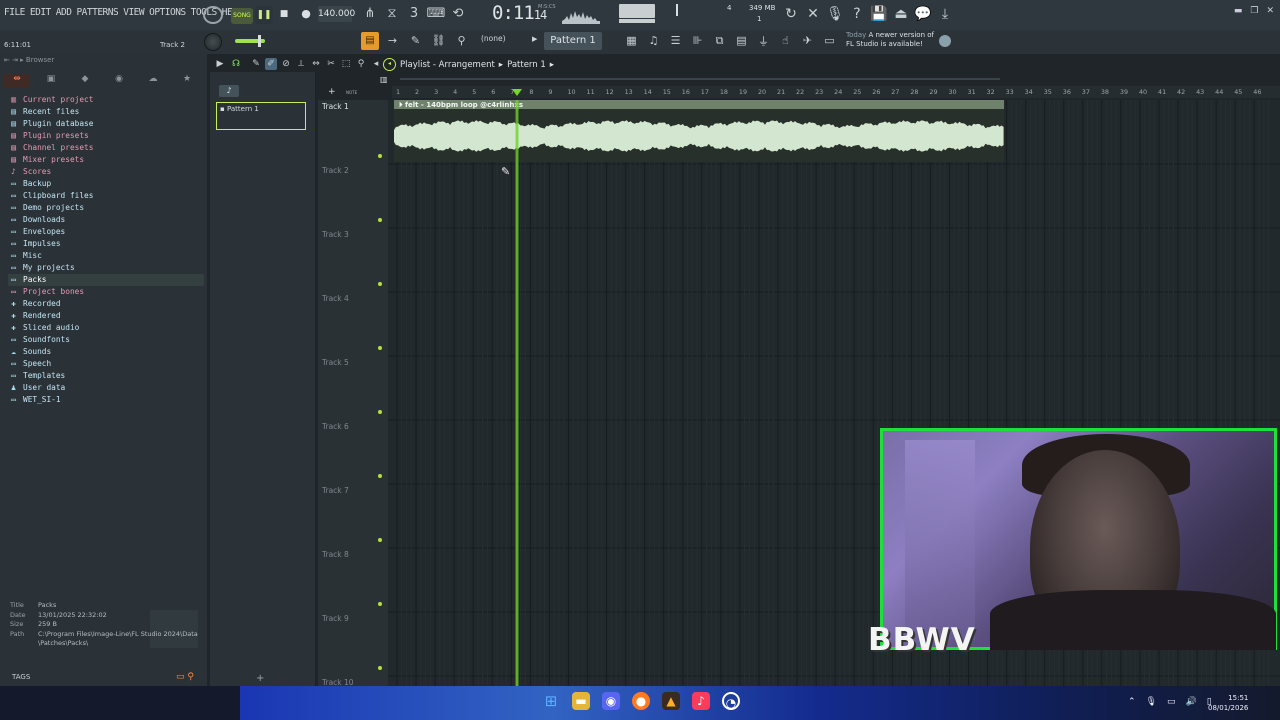 Image resolution: width=1280 pixels, height=720 pixels. What do you see at coordinates (436, 13) in the screenshot?
I see `step-edit-icon: ⌨` at bounding box center [436, 13].